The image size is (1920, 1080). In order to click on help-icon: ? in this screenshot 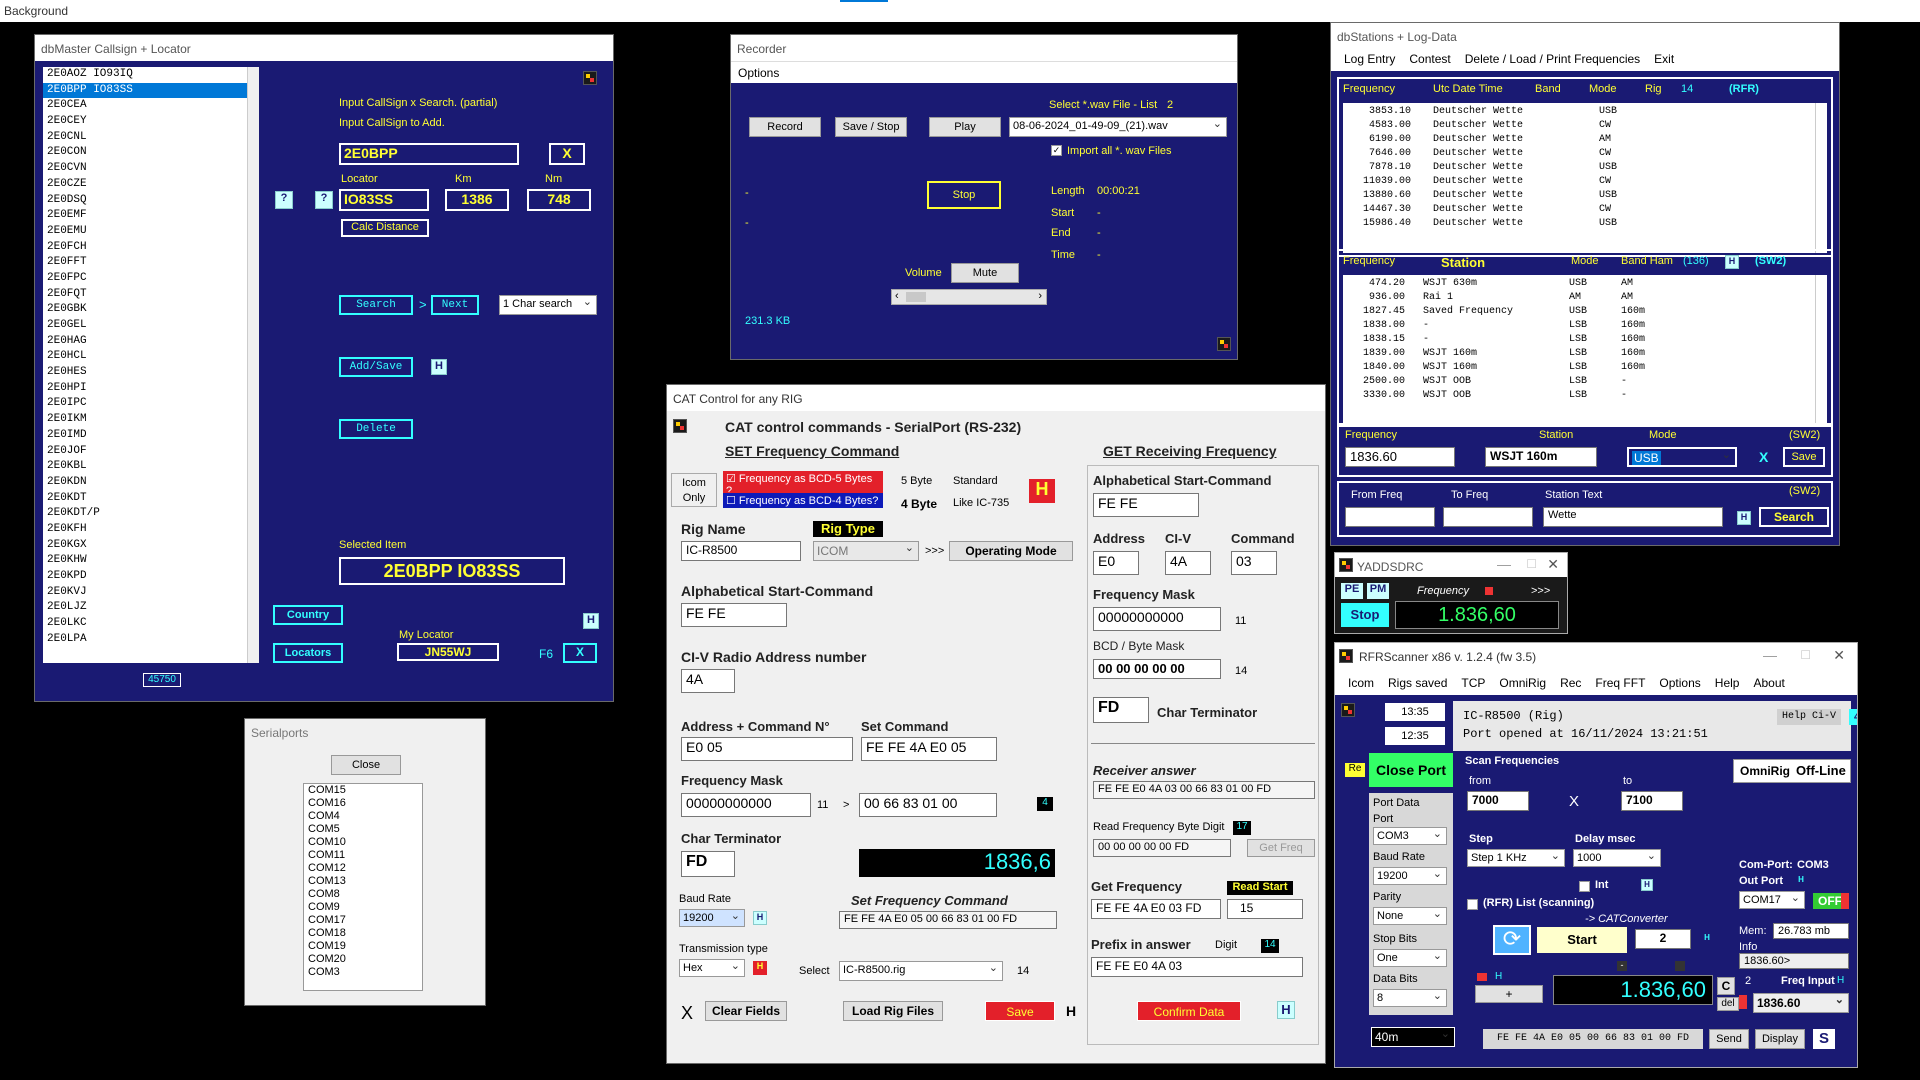, I will do `click(284, 200)`.